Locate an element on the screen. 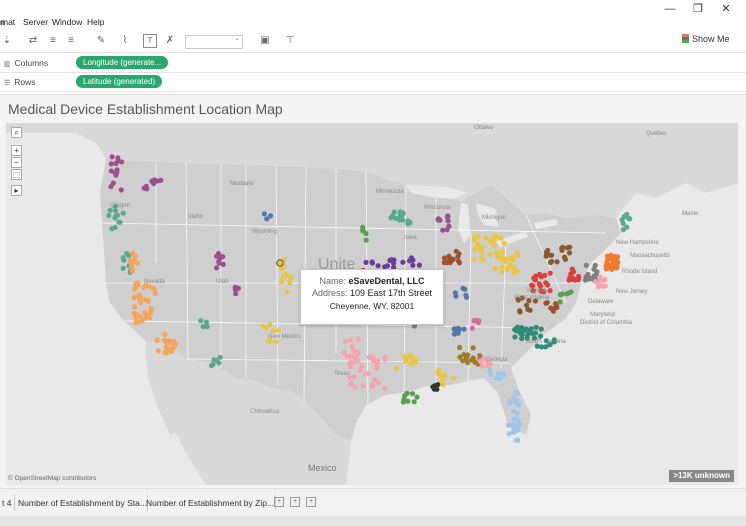 The height and width of the screenshot is (526, 746). sort-ascending-icon: ≡ is located at coordinates (53, 41).